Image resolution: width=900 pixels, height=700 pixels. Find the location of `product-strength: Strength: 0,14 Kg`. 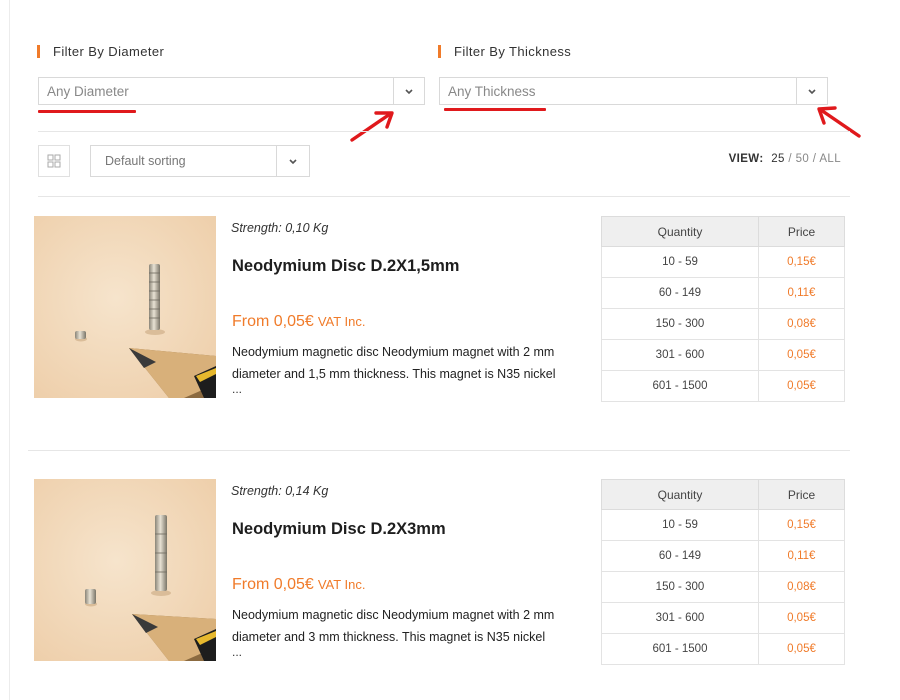

product-strength: Strength: 0,14 Kg is located at coordinates (280, 491).